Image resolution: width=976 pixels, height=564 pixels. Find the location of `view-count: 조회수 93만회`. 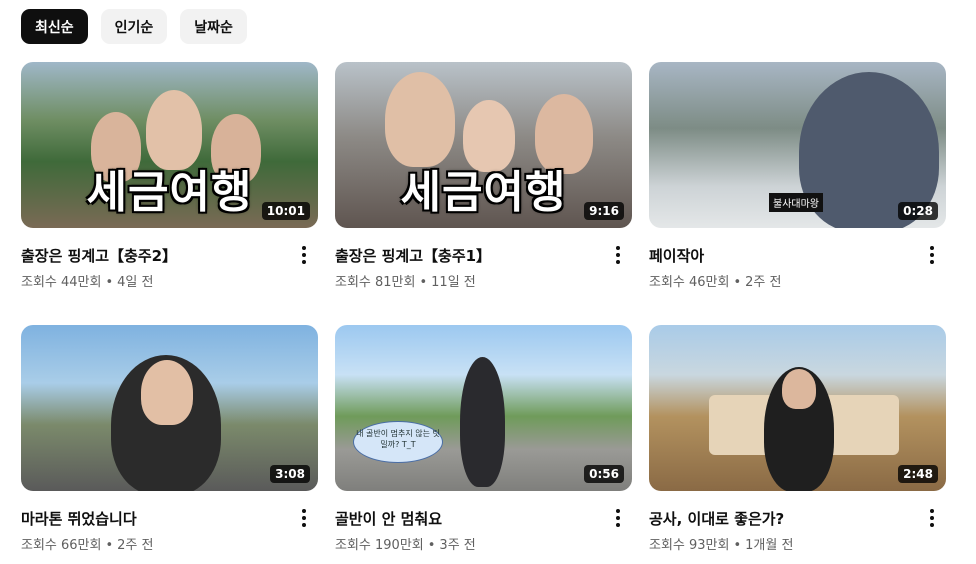

view-count: 조회수 93만회 is located at coordinates (689, 545).